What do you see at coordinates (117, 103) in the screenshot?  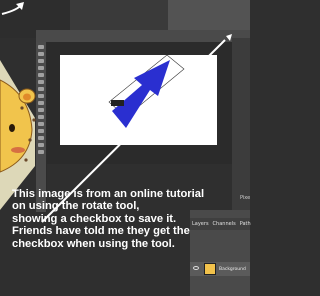 I see `rotate-angle-readout` at bounding box center [117, 103].